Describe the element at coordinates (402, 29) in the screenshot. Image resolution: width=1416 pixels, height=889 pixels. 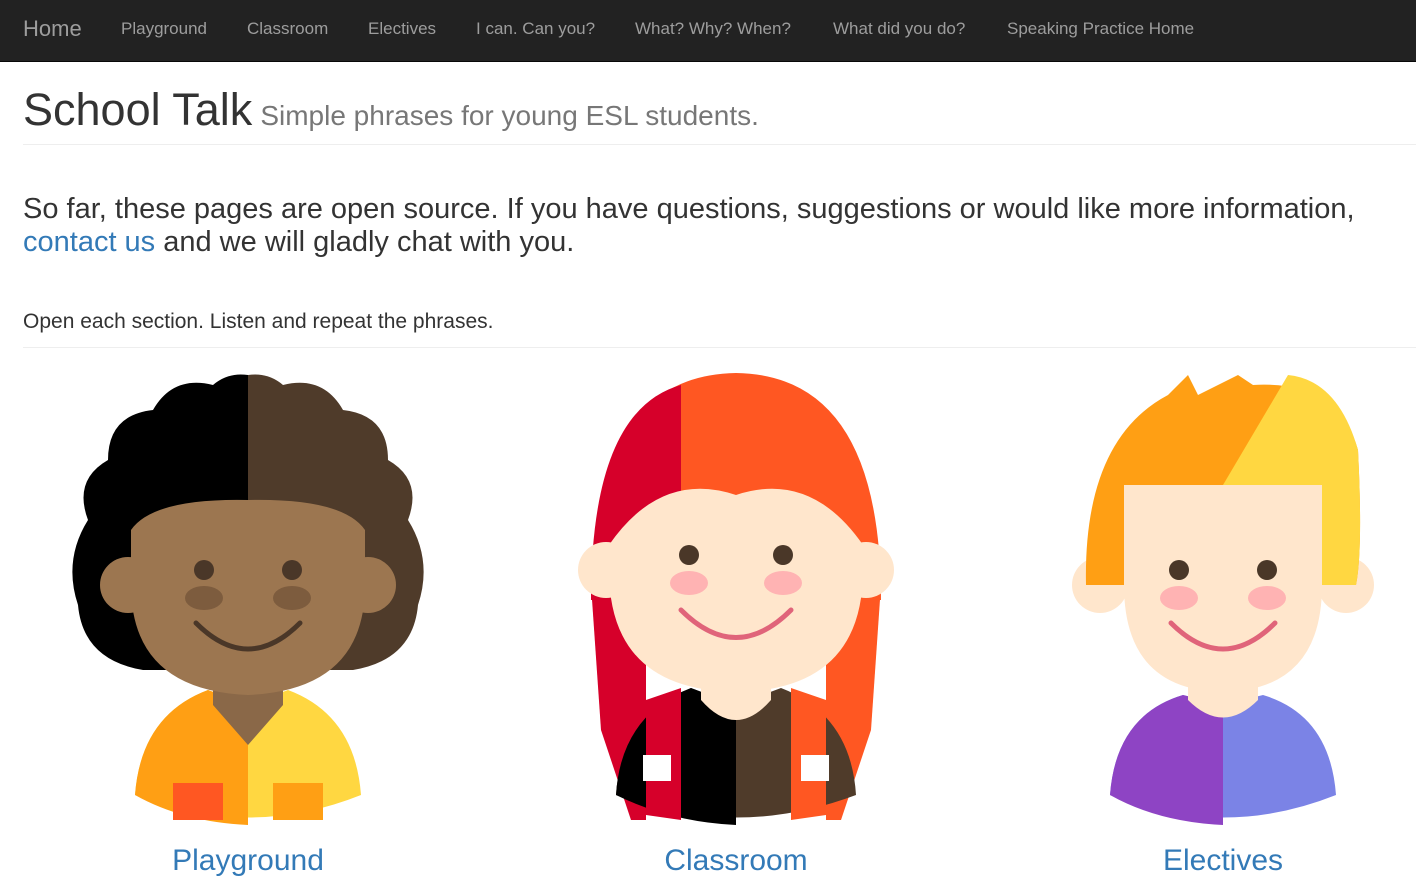
I see `nav-item-electives: Electives` at that location.